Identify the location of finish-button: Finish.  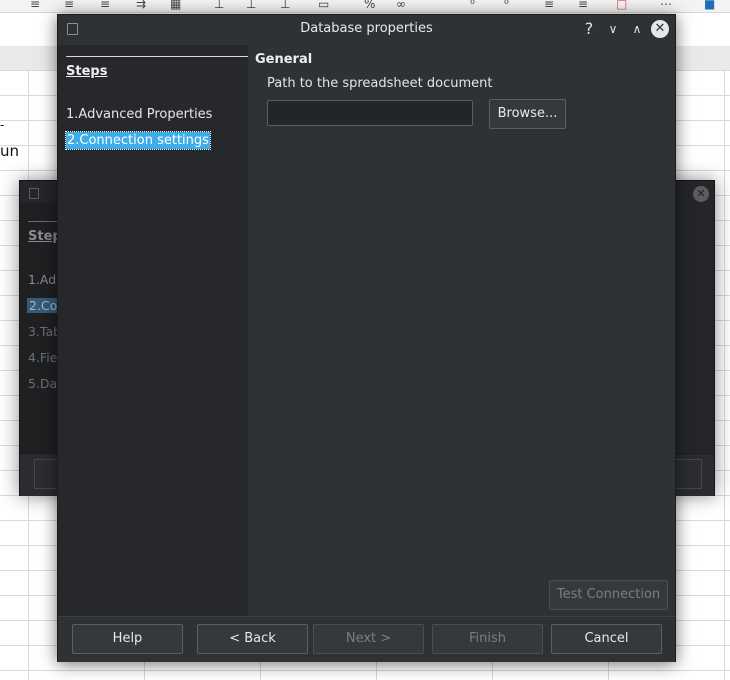
(487, 639).